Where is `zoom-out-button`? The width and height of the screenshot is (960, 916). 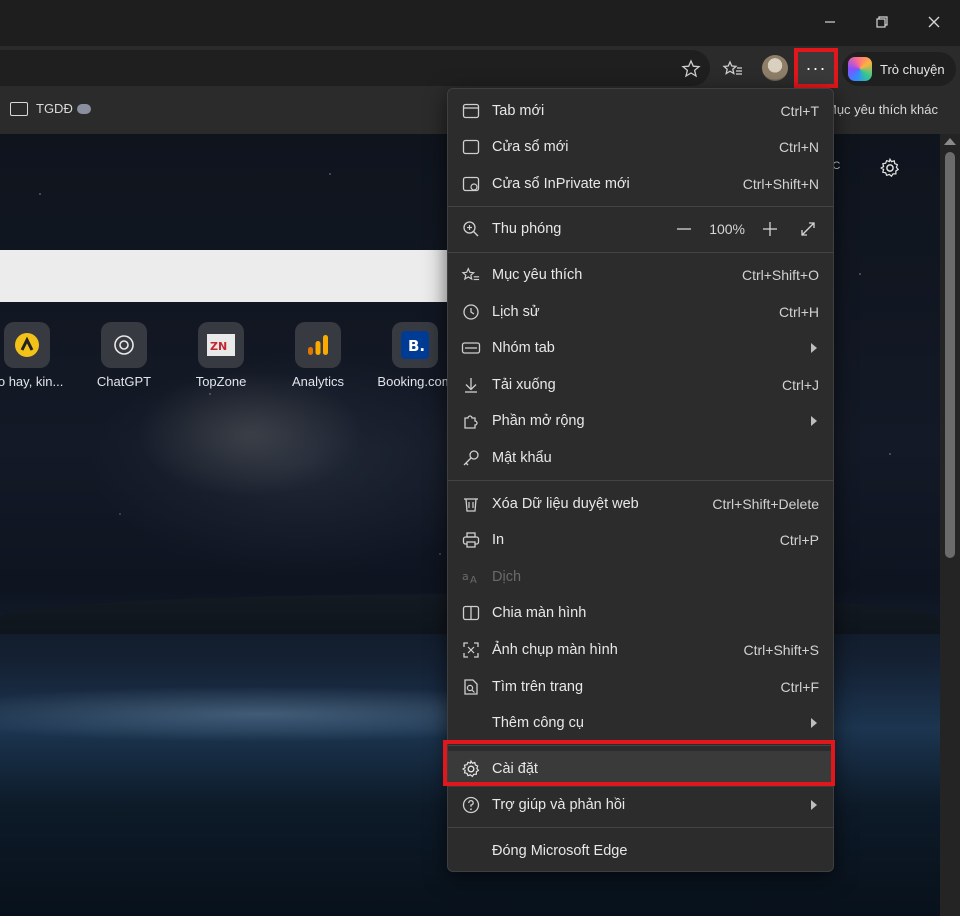 zoom-out-button is located at coordinates (684, 229).